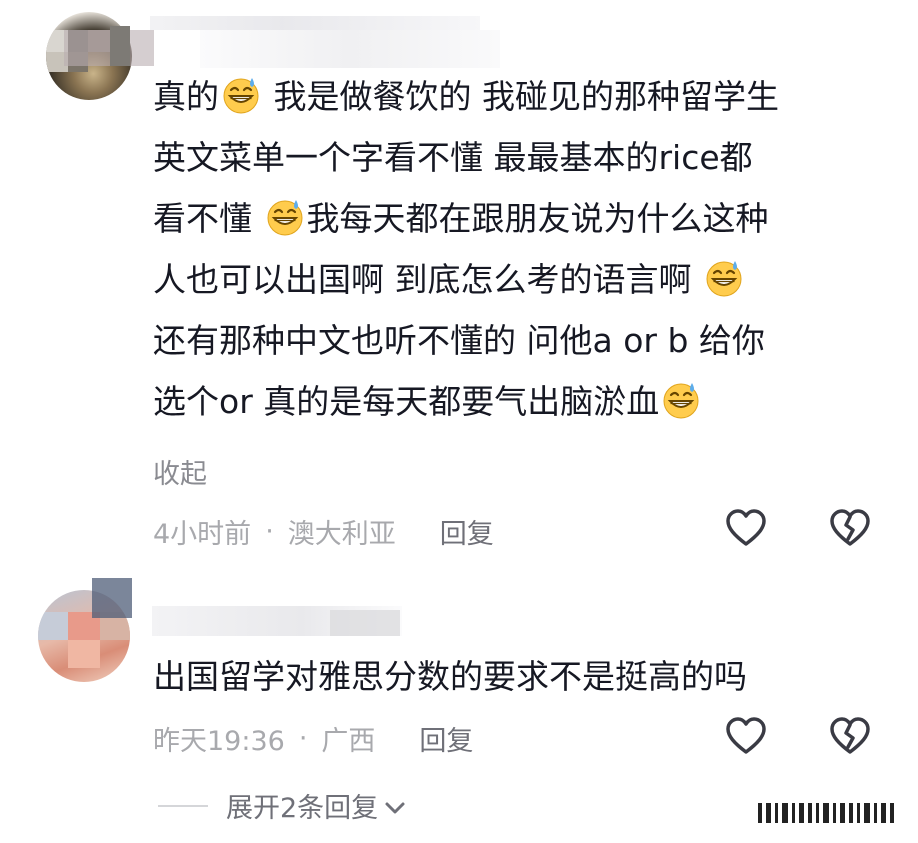 This screenshot has height=843, width=918. I want to click on comment-text-segment: 还有那种中文也听不懂的 问他a or b 给你, so click(459, 340).